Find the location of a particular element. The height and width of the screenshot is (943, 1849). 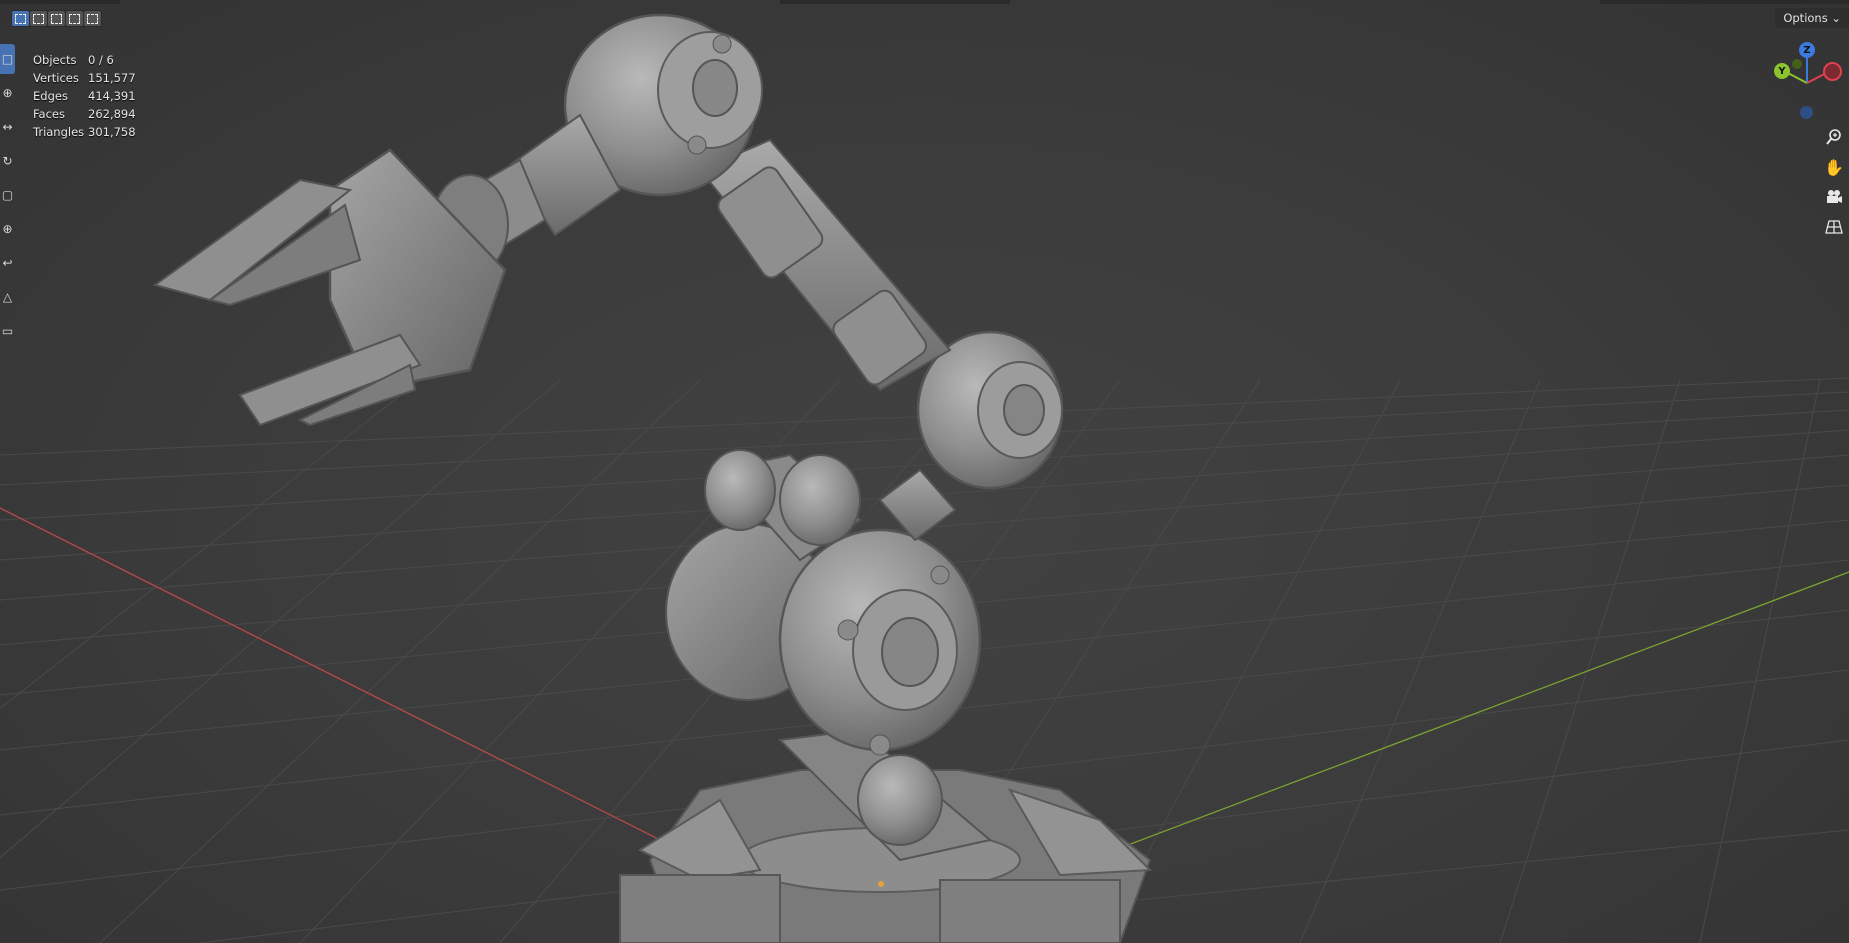

grid-perspective-icon is located at coordinates (1834, 227).